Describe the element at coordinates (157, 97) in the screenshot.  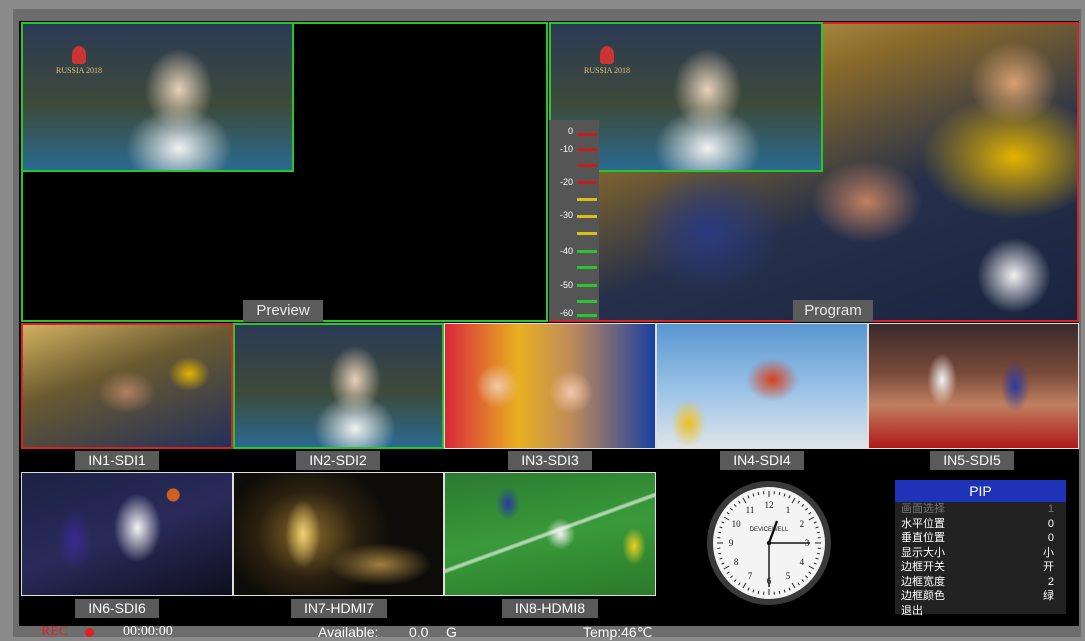
I see `preview-pip-thumbnail: RUSSIA 2018` at that location.